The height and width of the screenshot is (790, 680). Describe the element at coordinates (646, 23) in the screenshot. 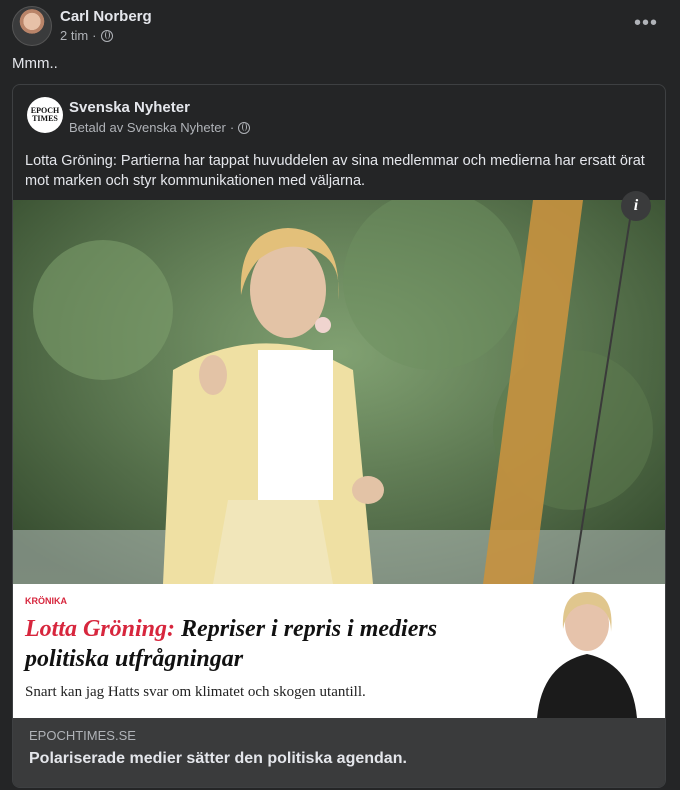

I see `more-horiz-icon: •••` at that location.